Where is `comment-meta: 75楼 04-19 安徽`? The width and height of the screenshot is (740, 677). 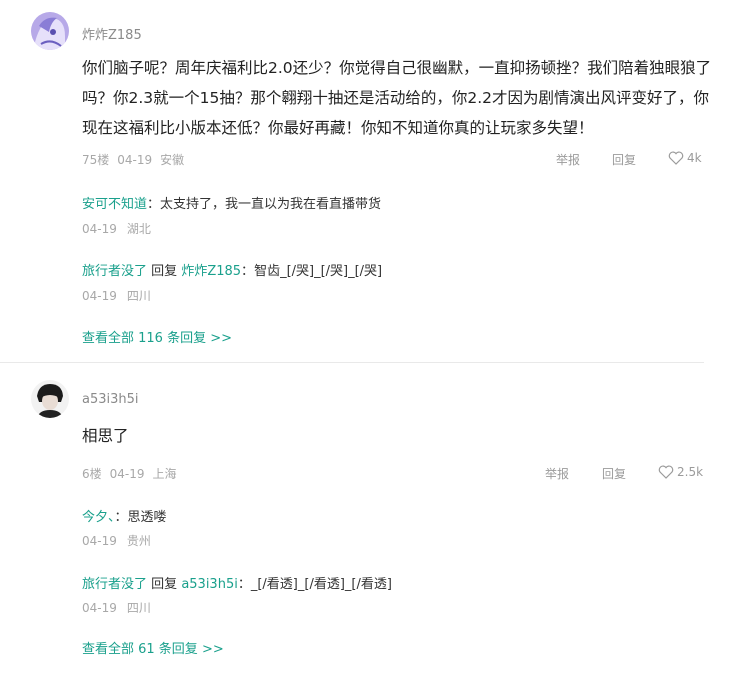
comment-meta: 75楼 04-19 安徽 is located at coordinates (137, 159).